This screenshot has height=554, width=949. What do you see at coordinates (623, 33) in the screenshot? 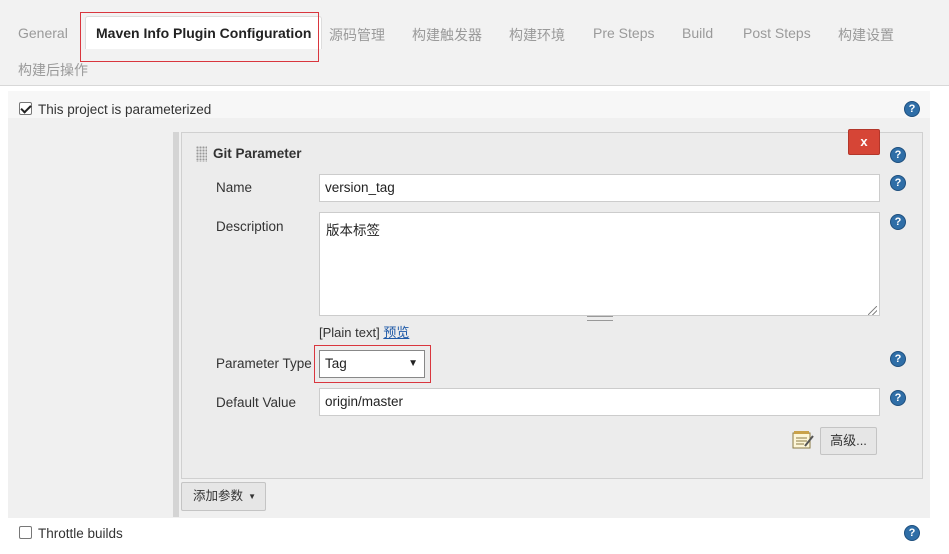
I see `tab-pre-steps: Pre Steps` at bounding box center [623, 33].